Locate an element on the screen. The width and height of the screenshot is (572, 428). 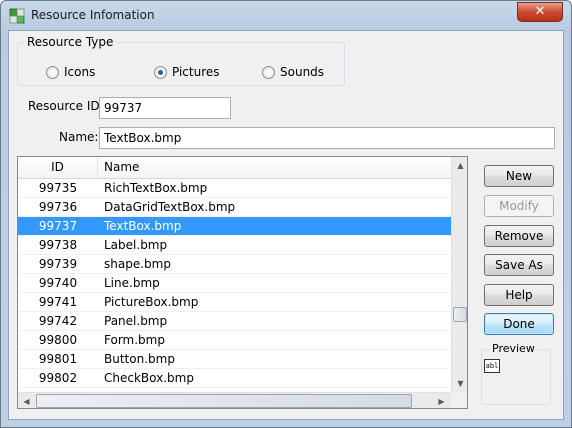
row-id: 99742 is located at coordinates (58, 321).